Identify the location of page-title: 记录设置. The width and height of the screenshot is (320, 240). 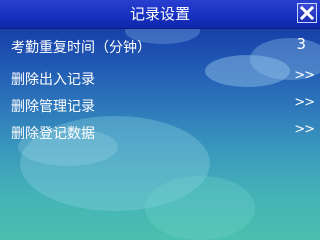
(159, 14).